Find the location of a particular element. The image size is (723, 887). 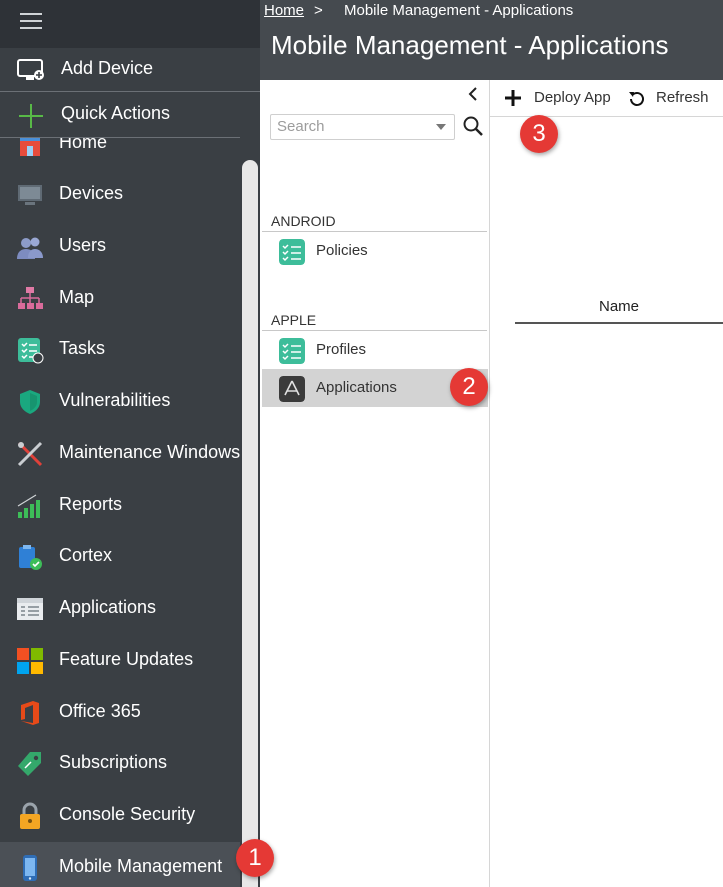

office-icon is located at coordinates (30, 713).